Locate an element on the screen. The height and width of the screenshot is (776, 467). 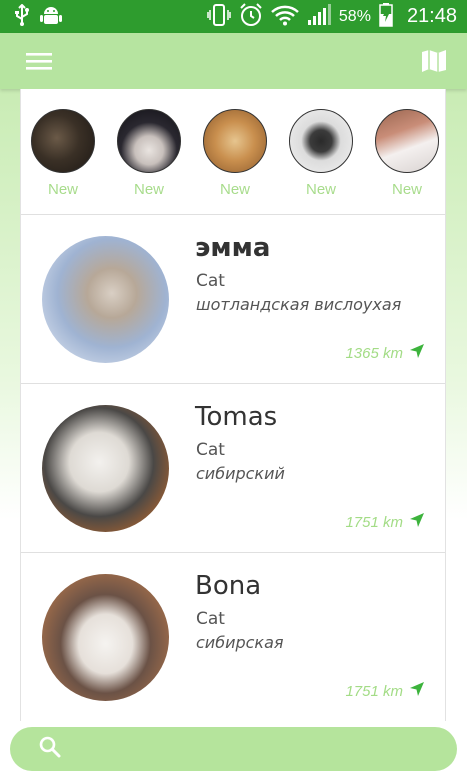
search-icon is located at coordinates (50, 749).